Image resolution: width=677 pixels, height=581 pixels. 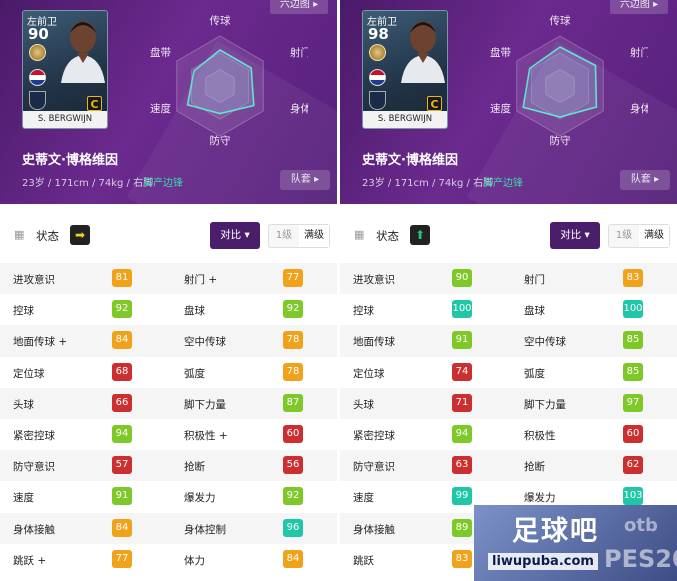 What do you see at coordinates (508, 309) in the screenshot?
I see `stat-row: 控球 100 盘球 100` at bounding box center [508, 309].